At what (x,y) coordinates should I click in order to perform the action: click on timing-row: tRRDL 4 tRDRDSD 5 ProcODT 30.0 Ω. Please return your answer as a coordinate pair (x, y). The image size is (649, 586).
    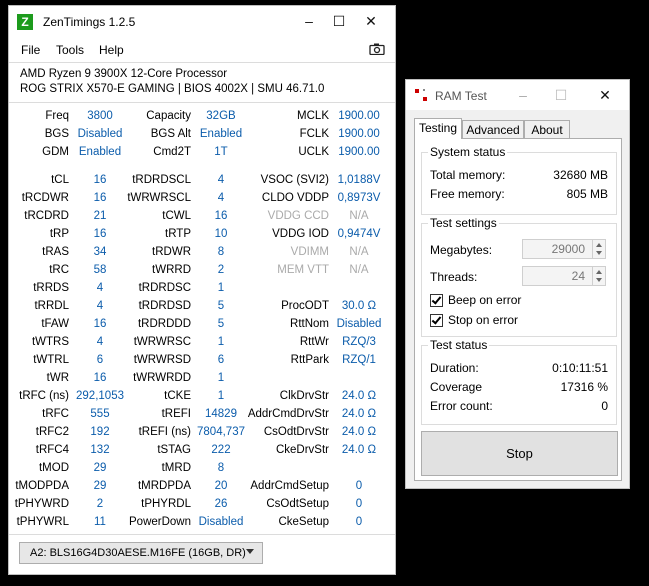
    Looking at the image, I should click on (203, 308).